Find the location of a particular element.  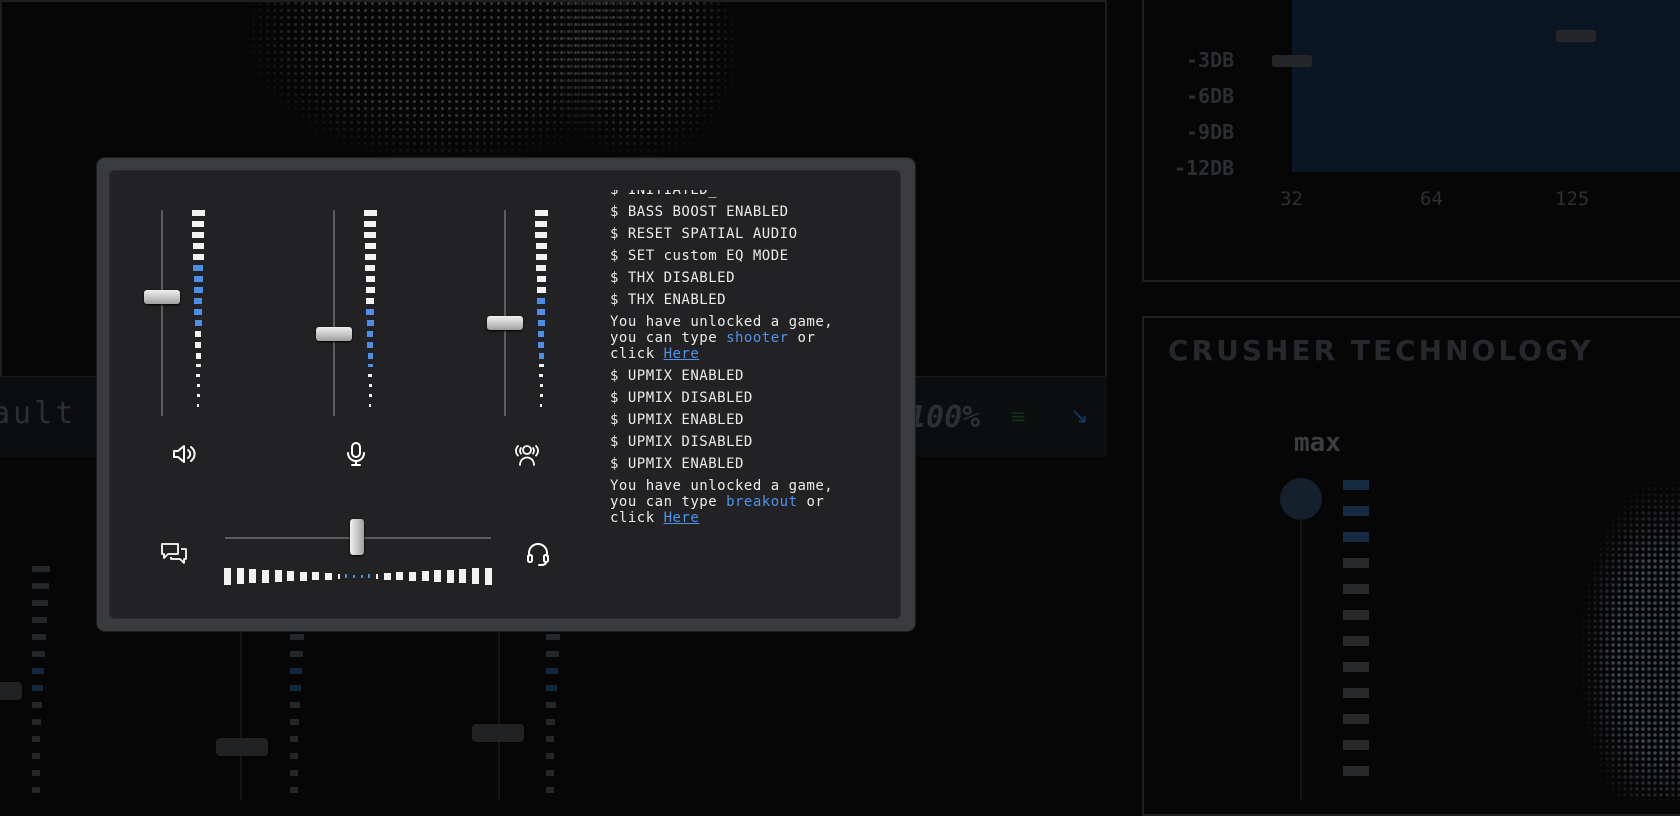

spatial-slider-track is located at coordinates (505, 313).